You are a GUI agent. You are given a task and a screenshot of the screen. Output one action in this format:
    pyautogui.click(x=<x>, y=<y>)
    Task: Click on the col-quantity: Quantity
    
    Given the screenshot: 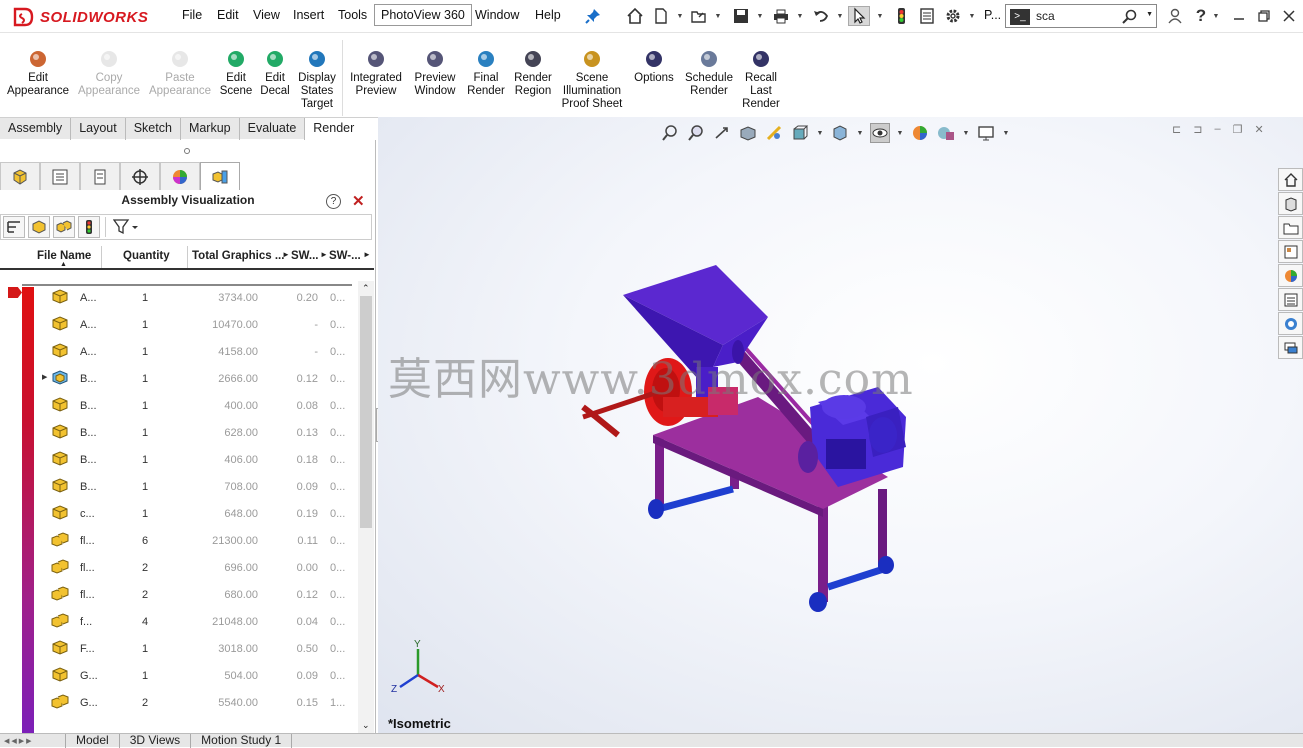 What is the action you would take?
    pyautogui.click(x=146, y=256)
    